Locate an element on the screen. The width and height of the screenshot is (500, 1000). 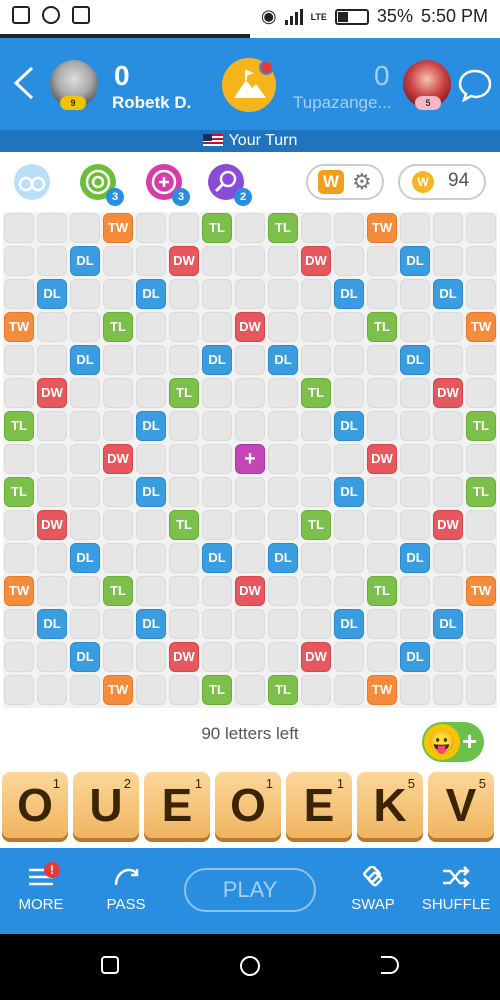
word-settings-button: W ⚙ is located at coordinates (345, 182).